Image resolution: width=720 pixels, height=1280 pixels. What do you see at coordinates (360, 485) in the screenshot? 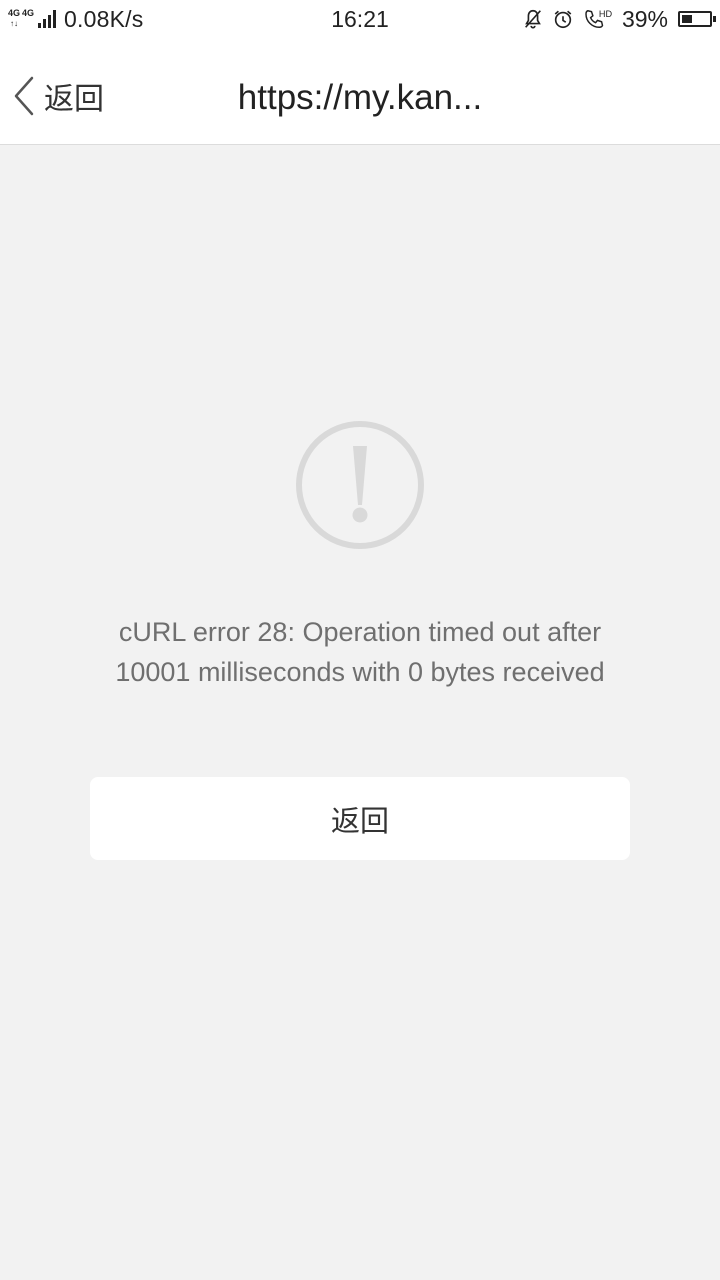
I see `exclamation-circle-icon` at bounding box center [360, 485].